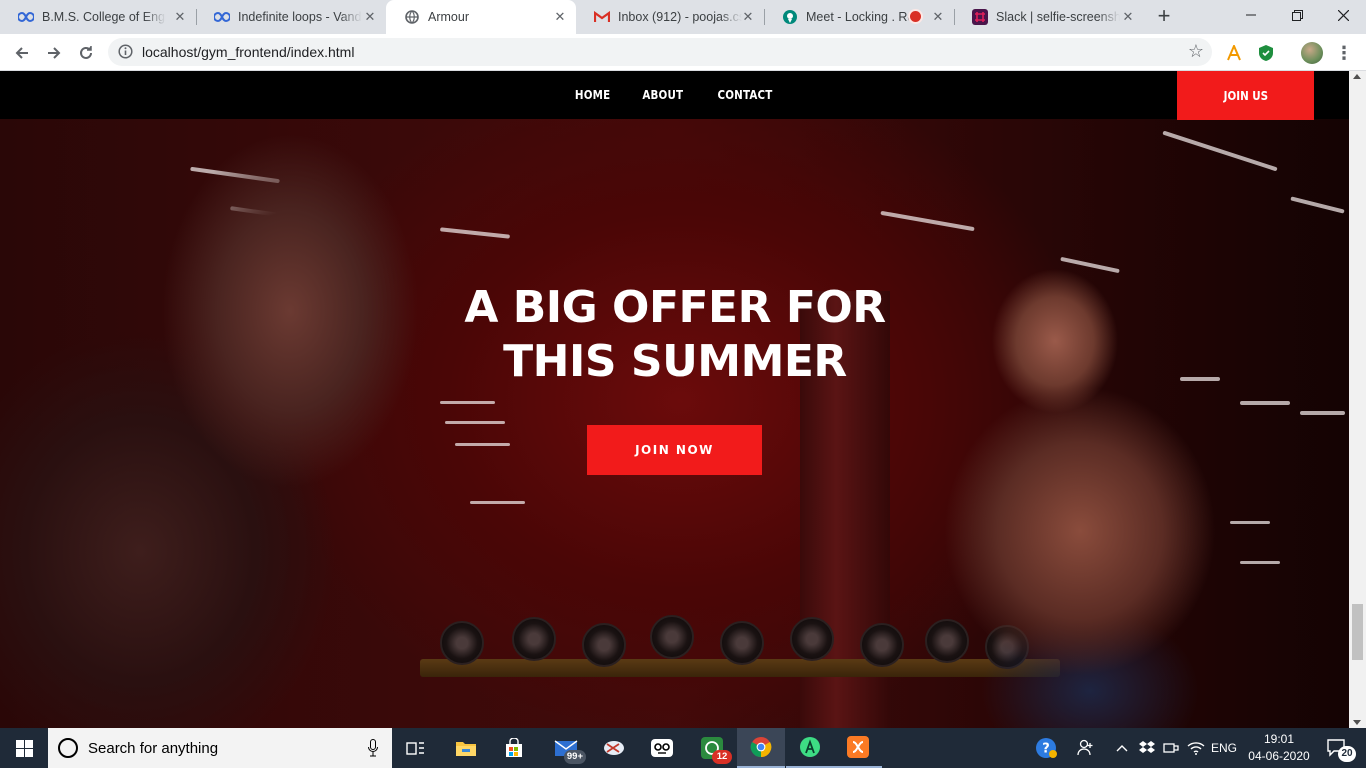  I want to click on taskbar-search: Search for anything, so click(220, 748).